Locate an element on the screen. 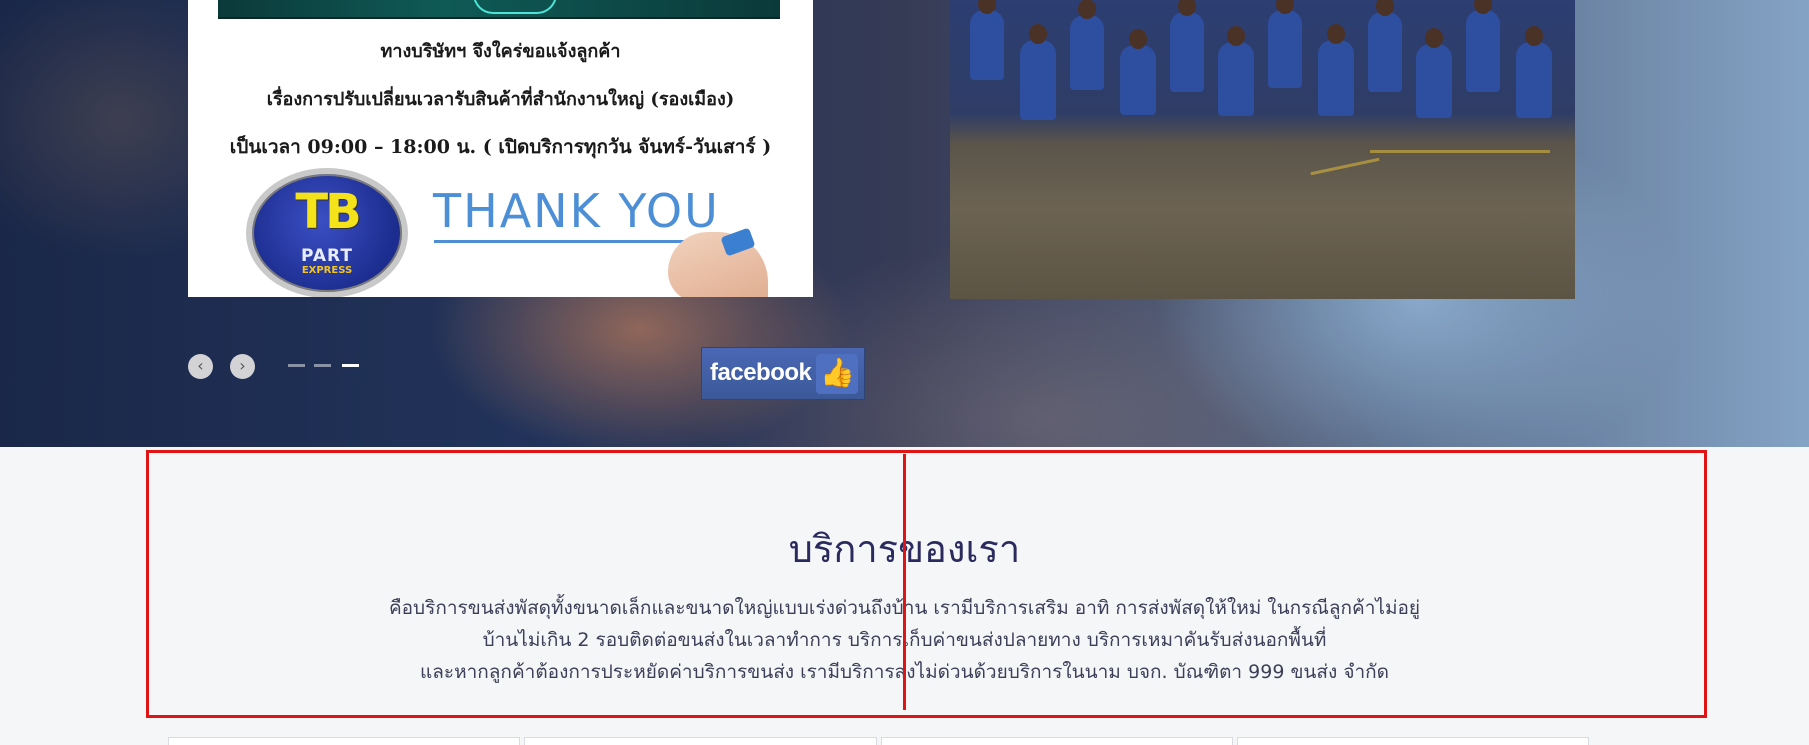  tb-part-express-logo: TB PART EXPRESS is located at coordinates (327, 232).